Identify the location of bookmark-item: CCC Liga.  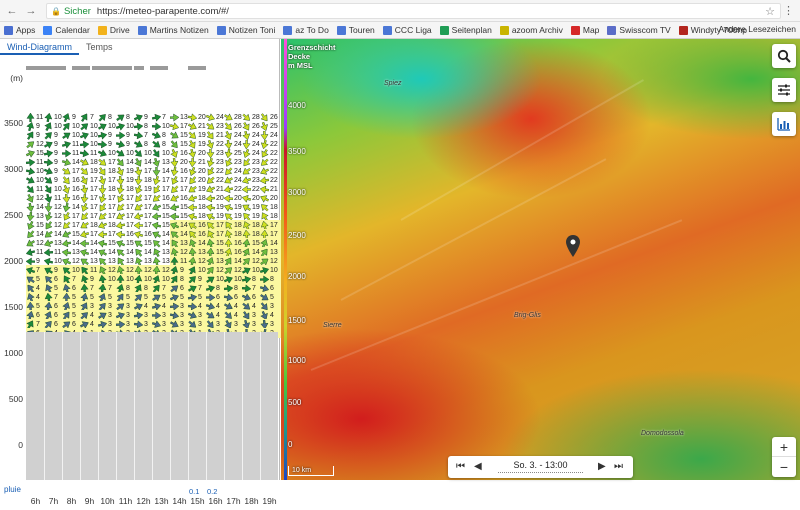
(407, 30).